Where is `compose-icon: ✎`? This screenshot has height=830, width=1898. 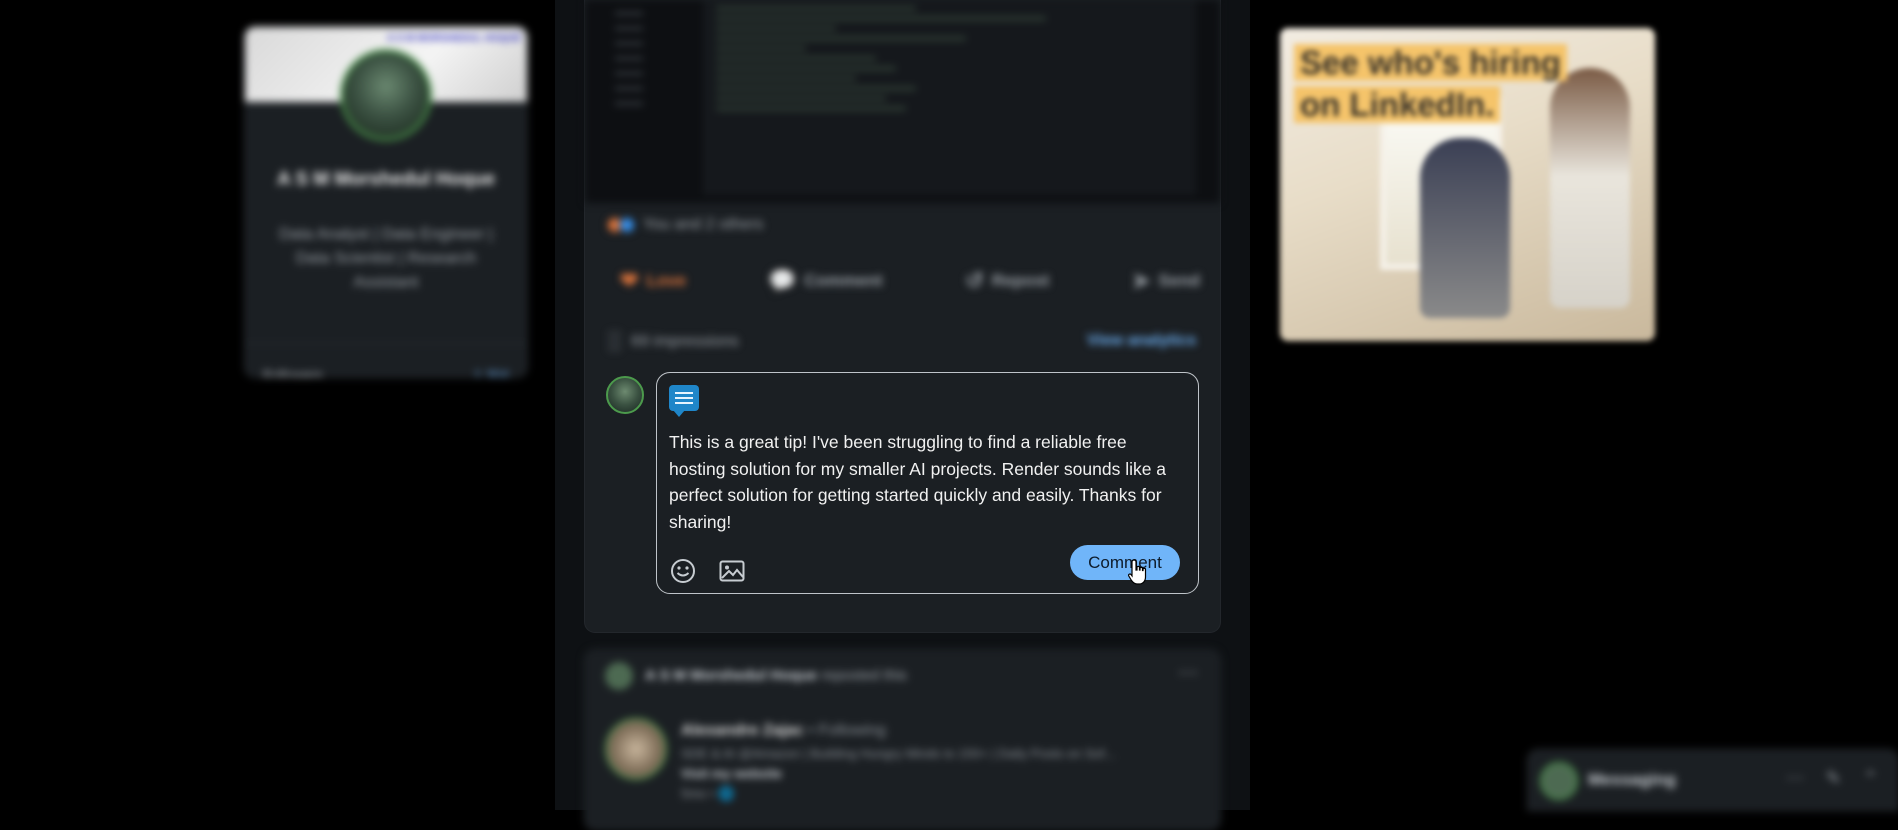 compose-icon: ✎ is located at coordinates (1833, 778).